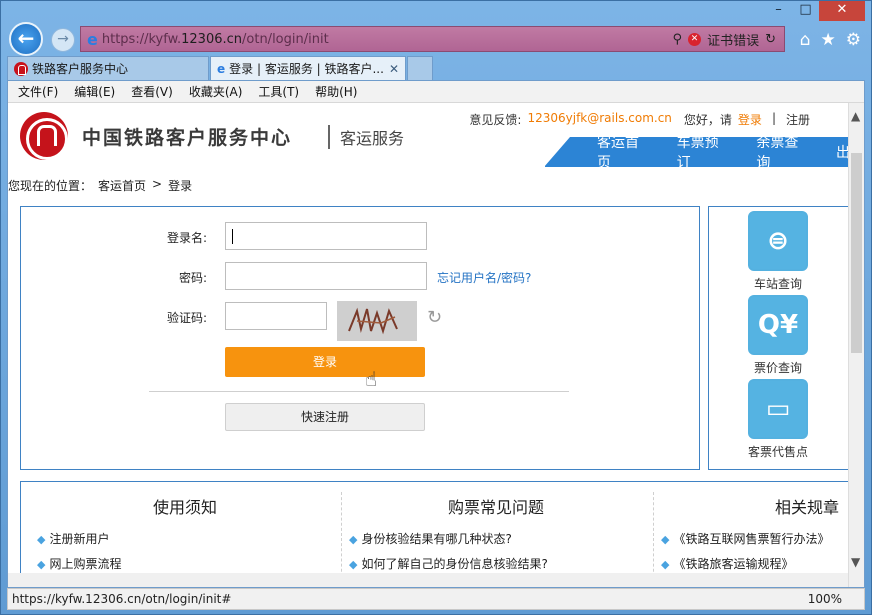 The width and height of the screenshot is (872, 615). What do you see at coordinates (778, 419) in the screenshot?
I see `ticket-agency-item: ▭ 客票代售点` at bounding box center [778, 419].